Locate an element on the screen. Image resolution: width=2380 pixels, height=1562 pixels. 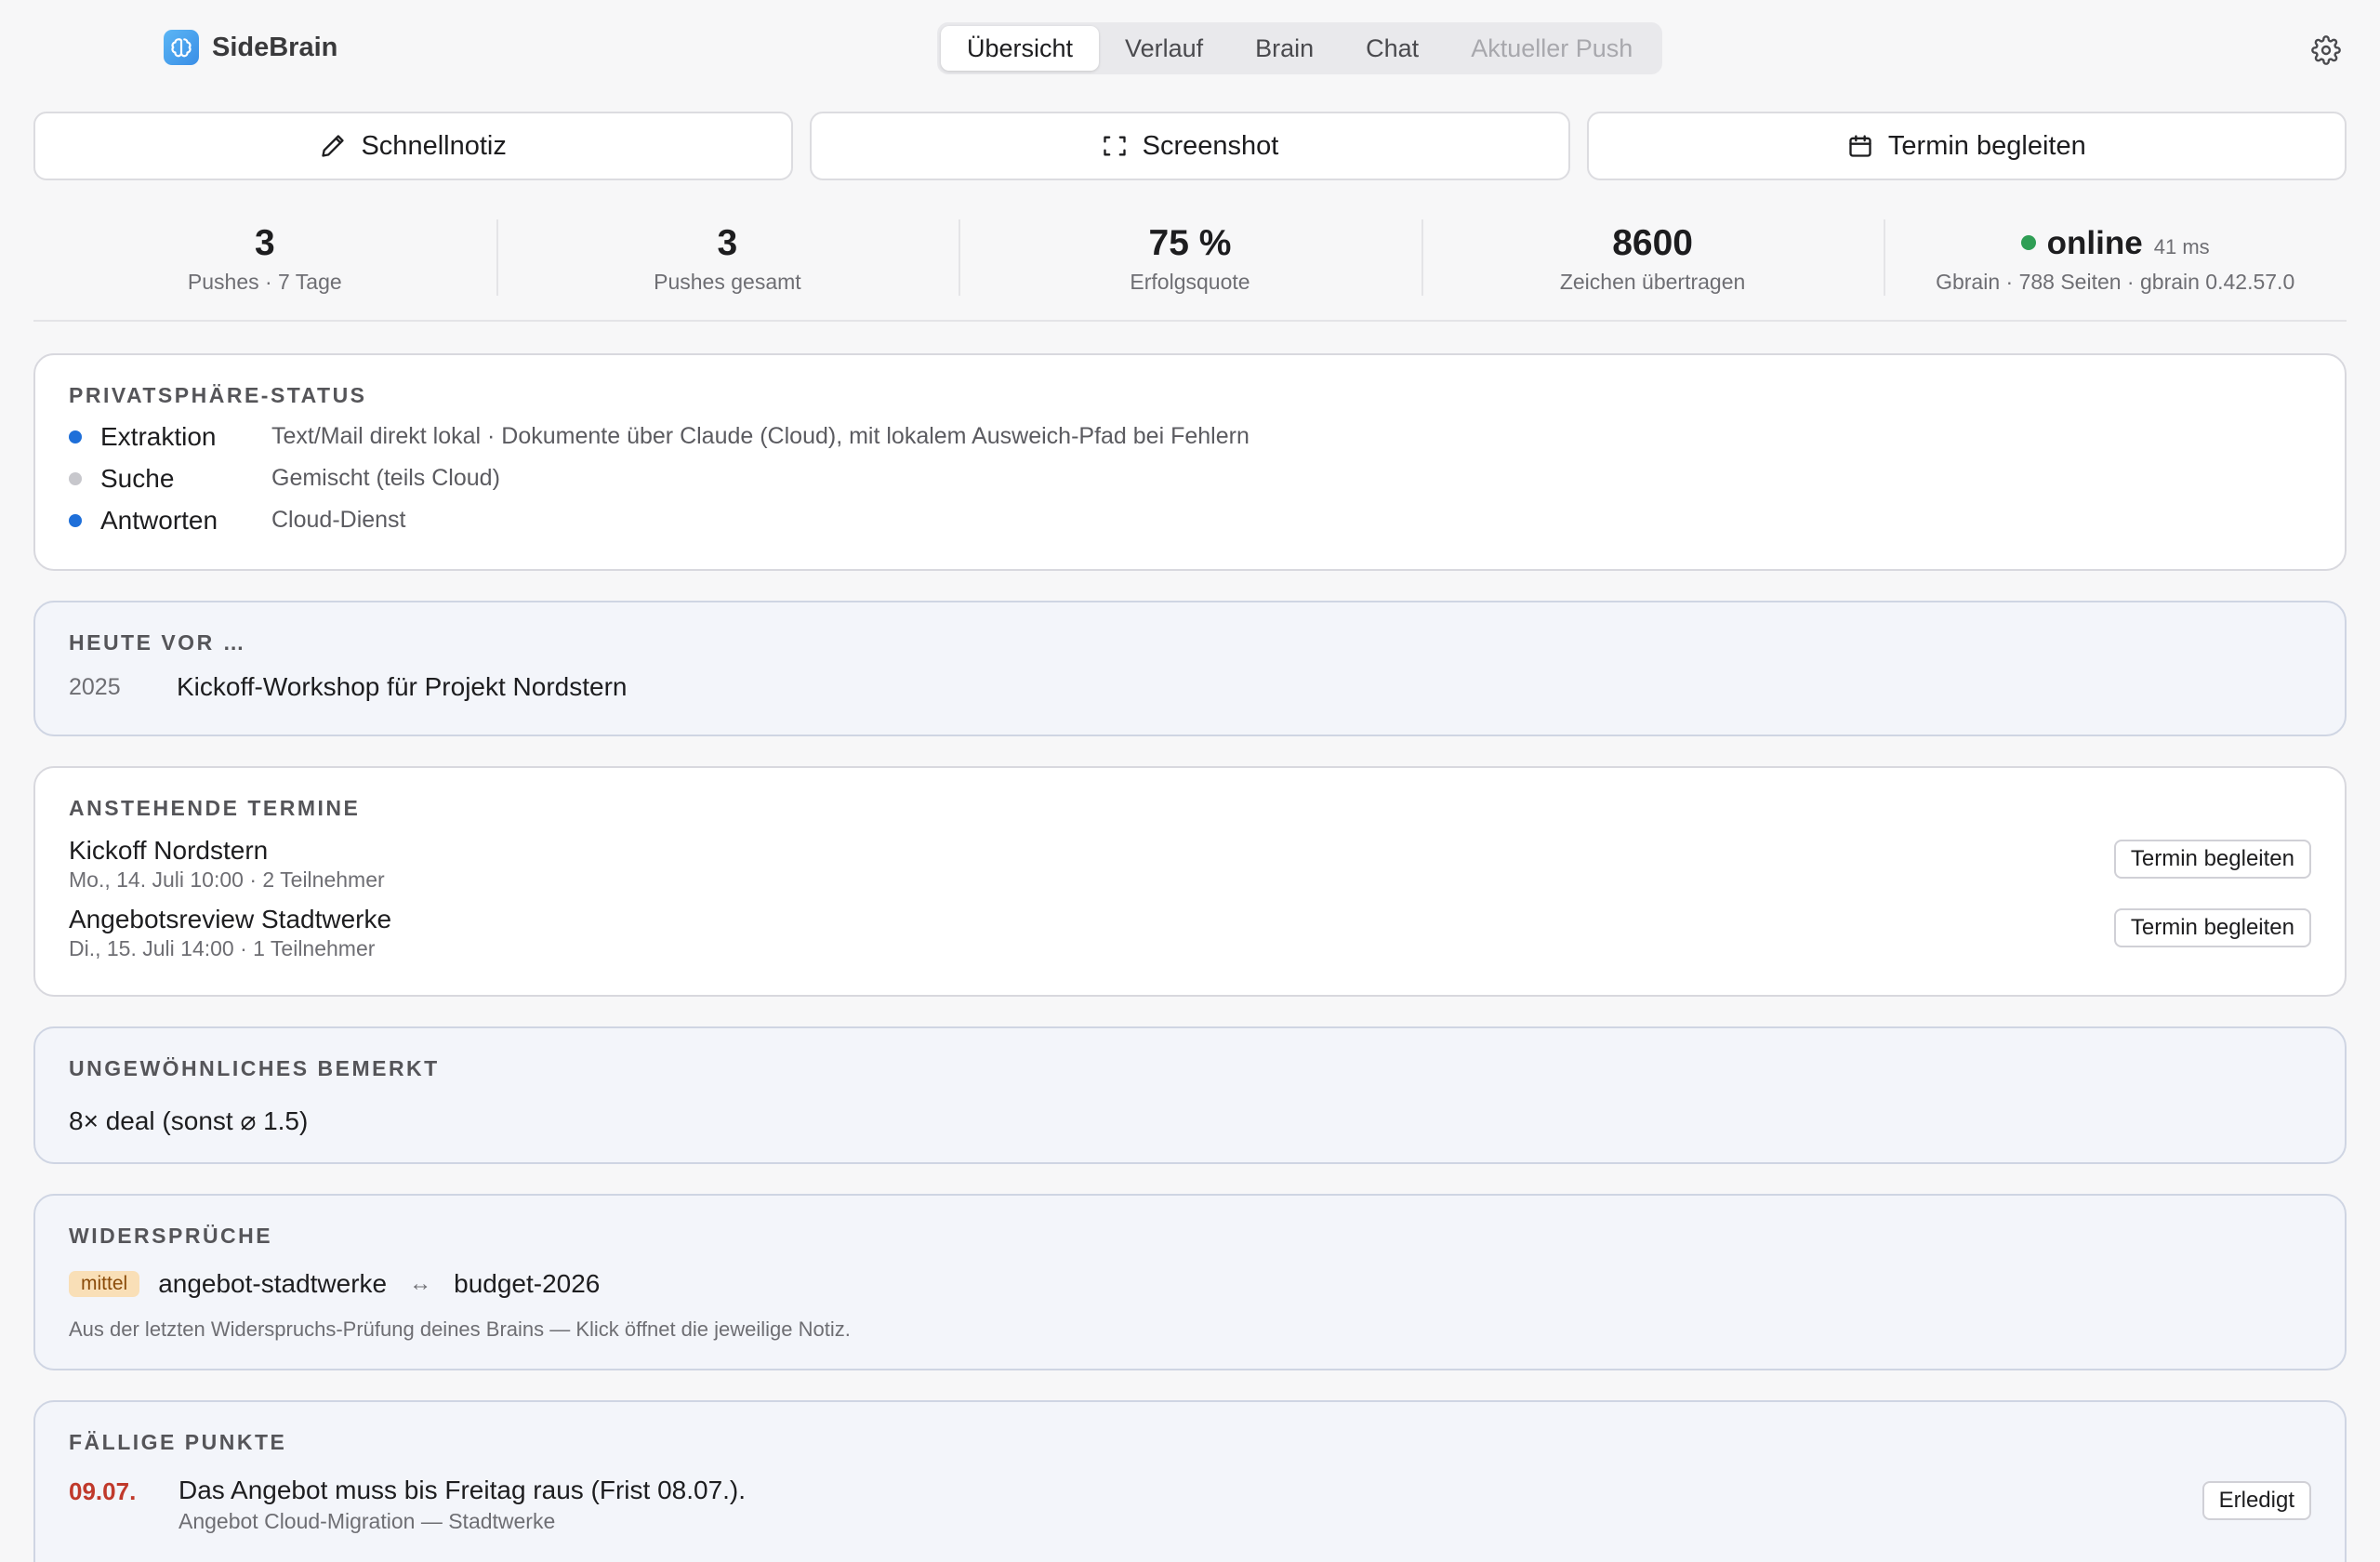
tab-verlauf: Verlauf is located at coordinates (1164, 49).